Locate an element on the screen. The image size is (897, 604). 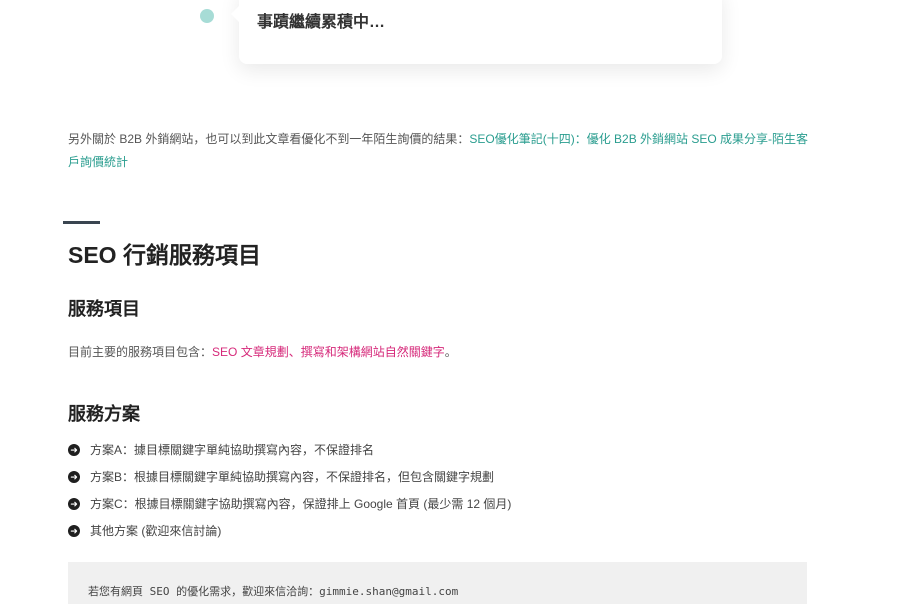
services-text: 目前主要的服務項目包含：SEO 文章規劃、撰寫和架構網站自然關鍵字。 is located at coordinates (262, 351).